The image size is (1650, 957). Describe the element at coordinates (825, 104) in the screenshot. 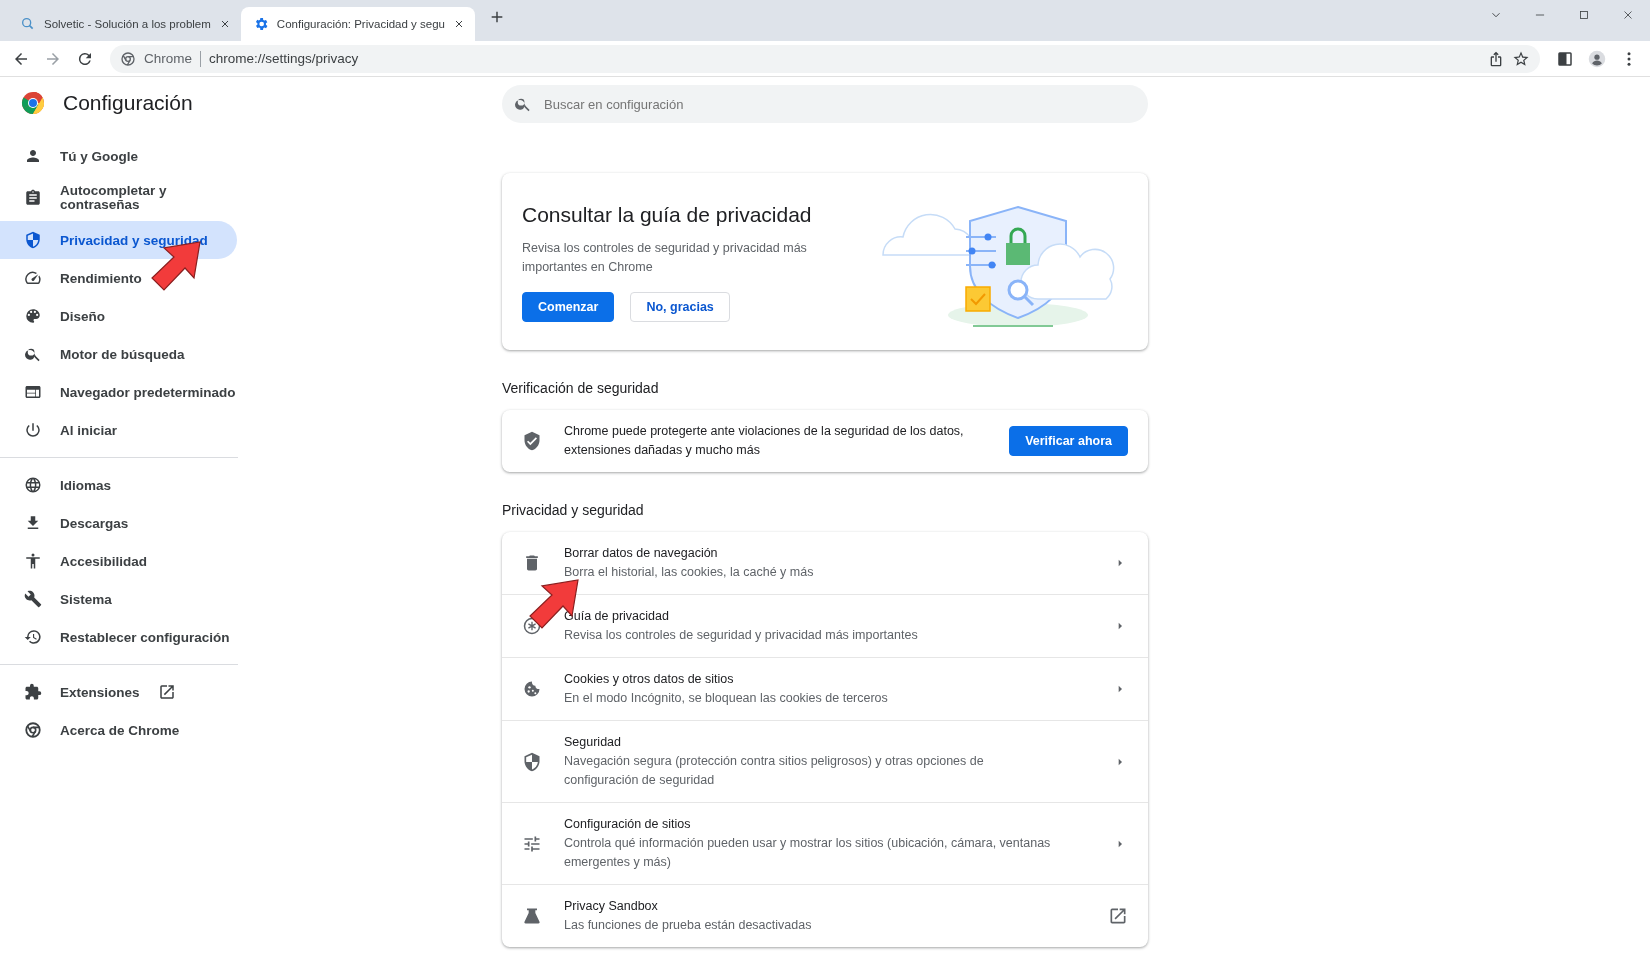

I see `search-field: Buscar en configuración` at that location.